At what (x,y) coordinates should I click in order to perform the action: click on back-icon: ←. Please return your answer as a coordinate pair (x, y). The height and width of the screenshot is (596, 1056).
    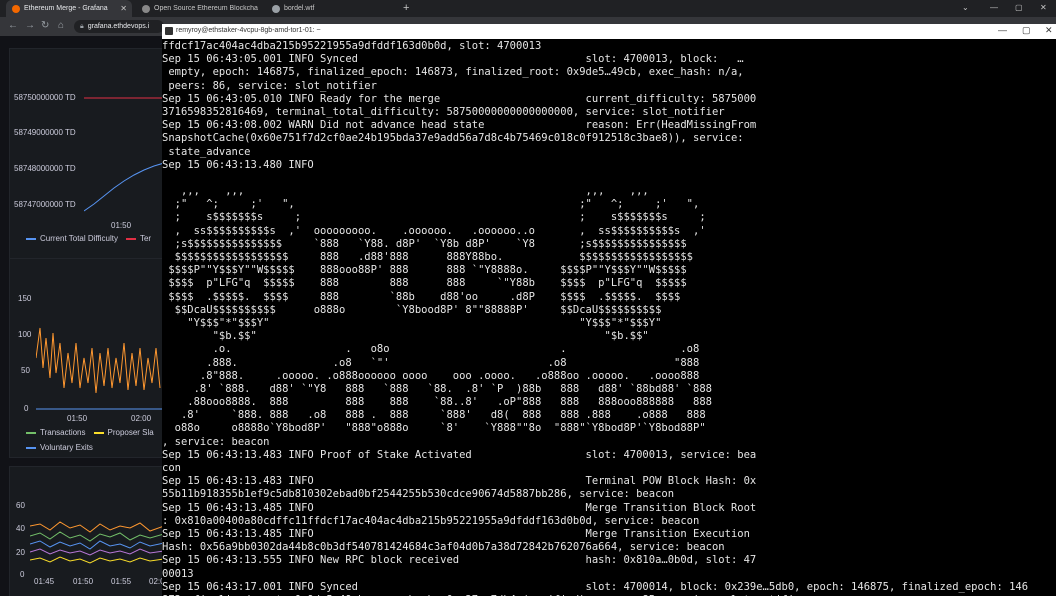
    Looking at the image, I should click on (13, 25).